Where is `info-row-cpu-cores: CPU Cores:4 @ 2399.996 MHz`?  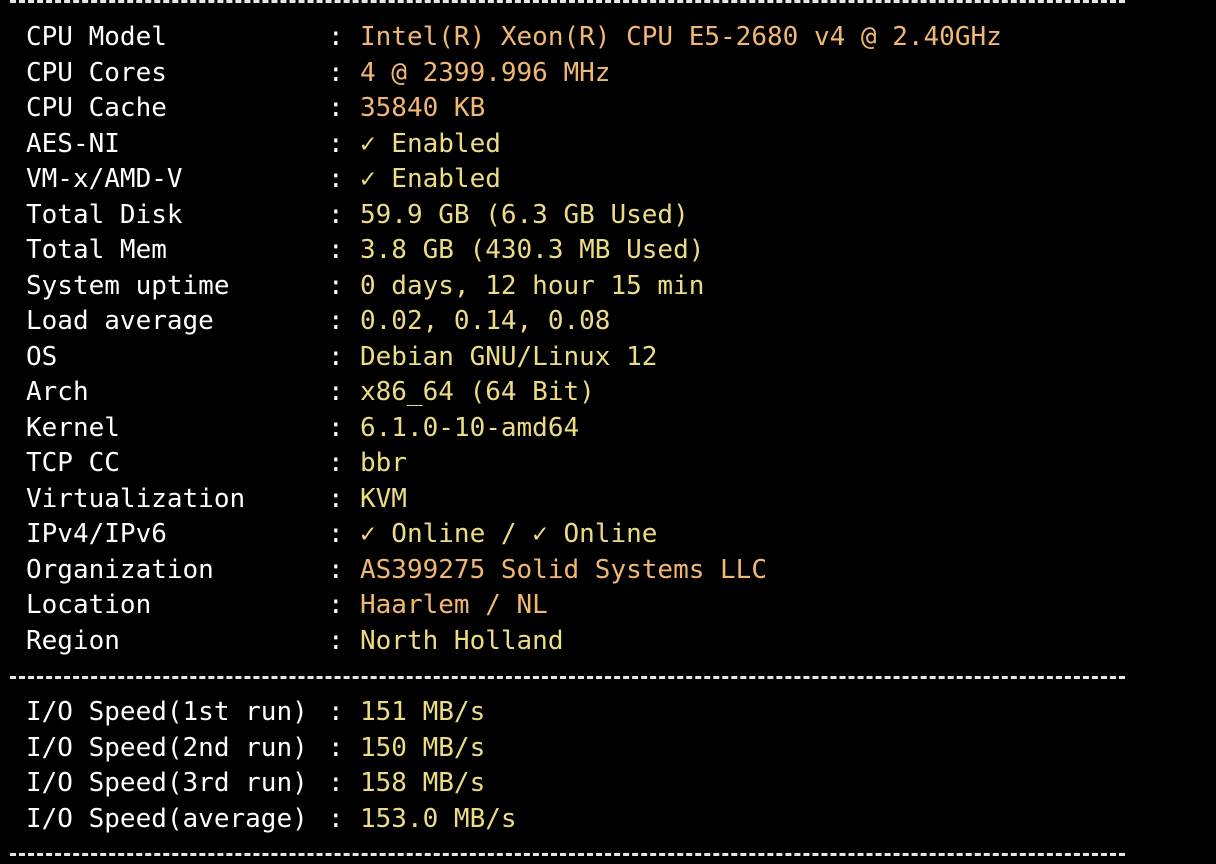 info-row-cpu-cores: CPU Cores:4 @ 2399.996 MHz is located at coordinates (514, 74).